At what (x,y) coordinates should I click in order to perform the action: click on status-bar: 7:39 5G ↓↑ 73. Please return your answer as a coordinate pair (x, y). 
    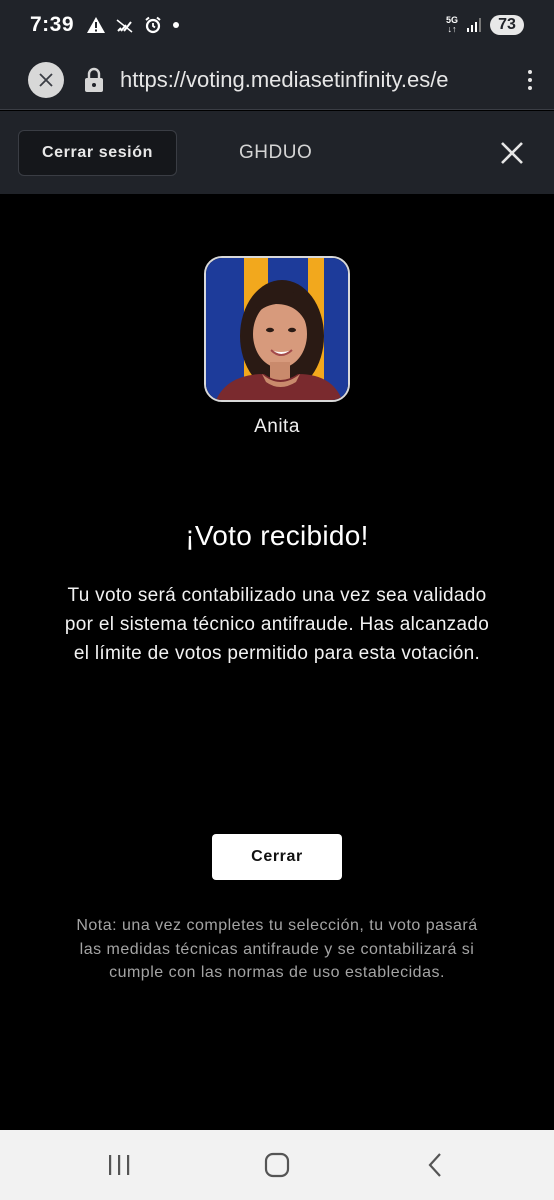
    Looking at the image, I should click on (277, 25).